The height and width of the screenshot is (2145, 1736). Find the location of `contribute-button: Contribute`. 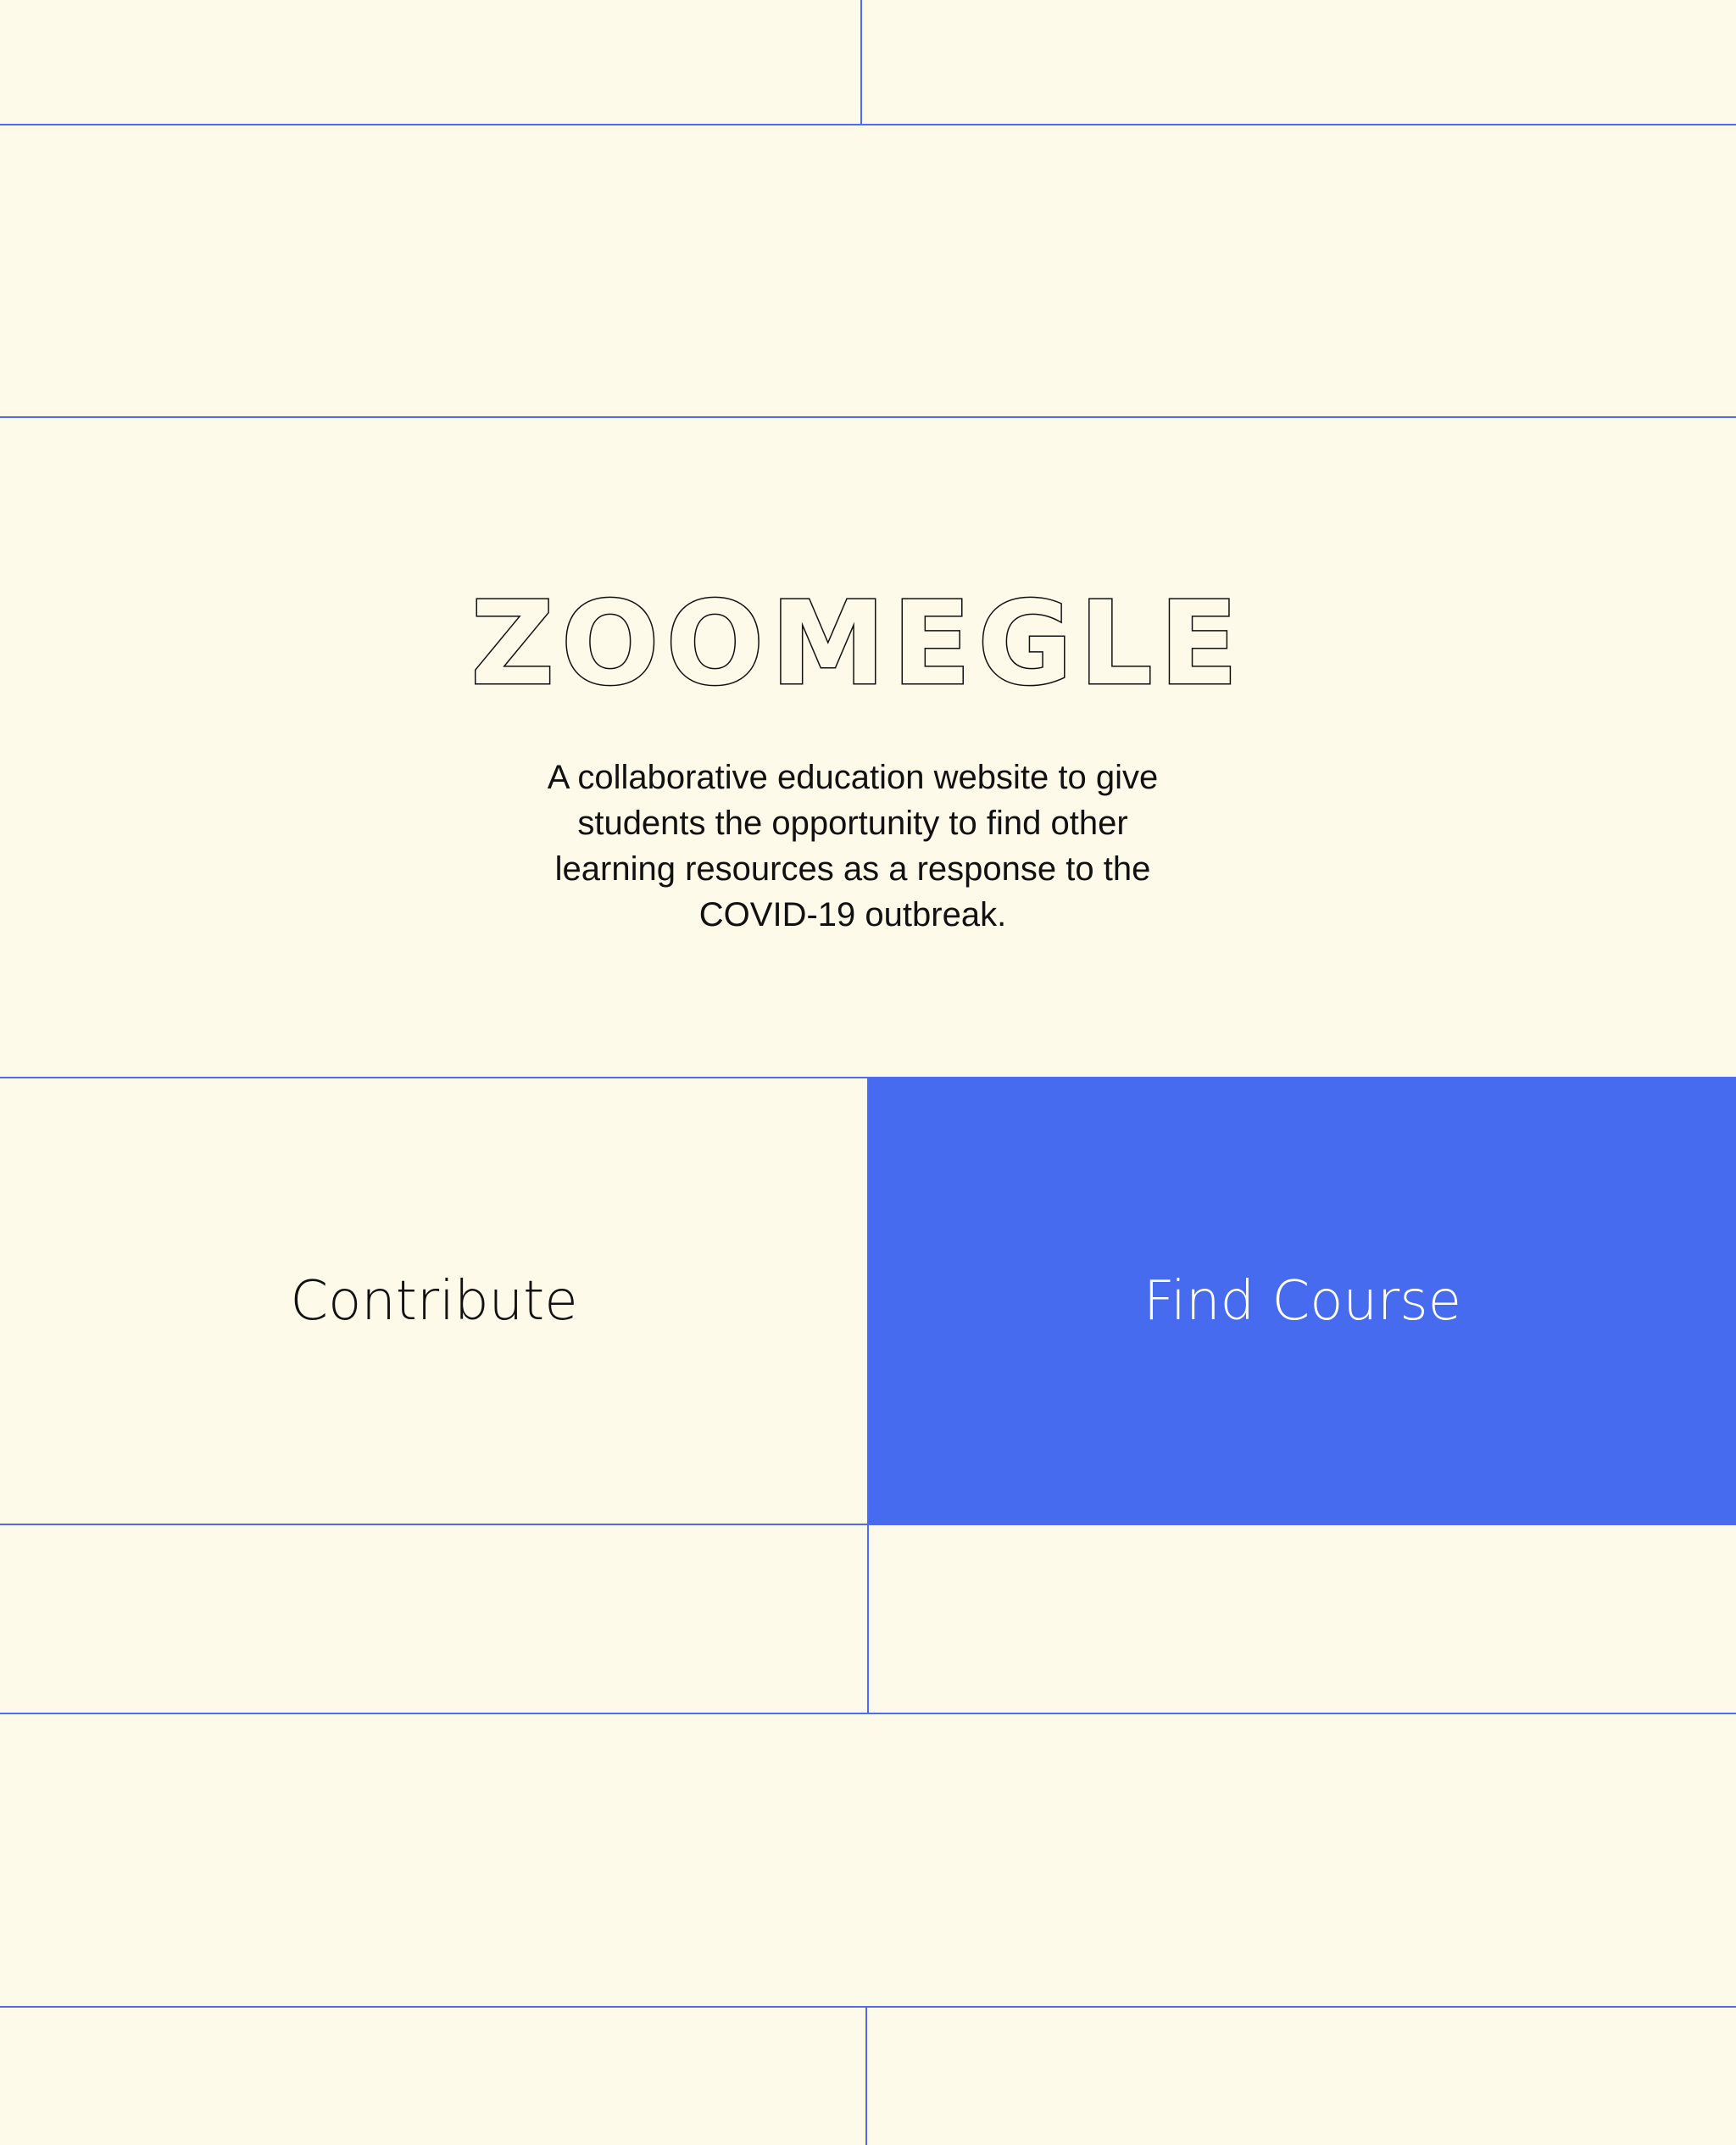

contribute-button: Contribute is located at coordinates (434, 1301).